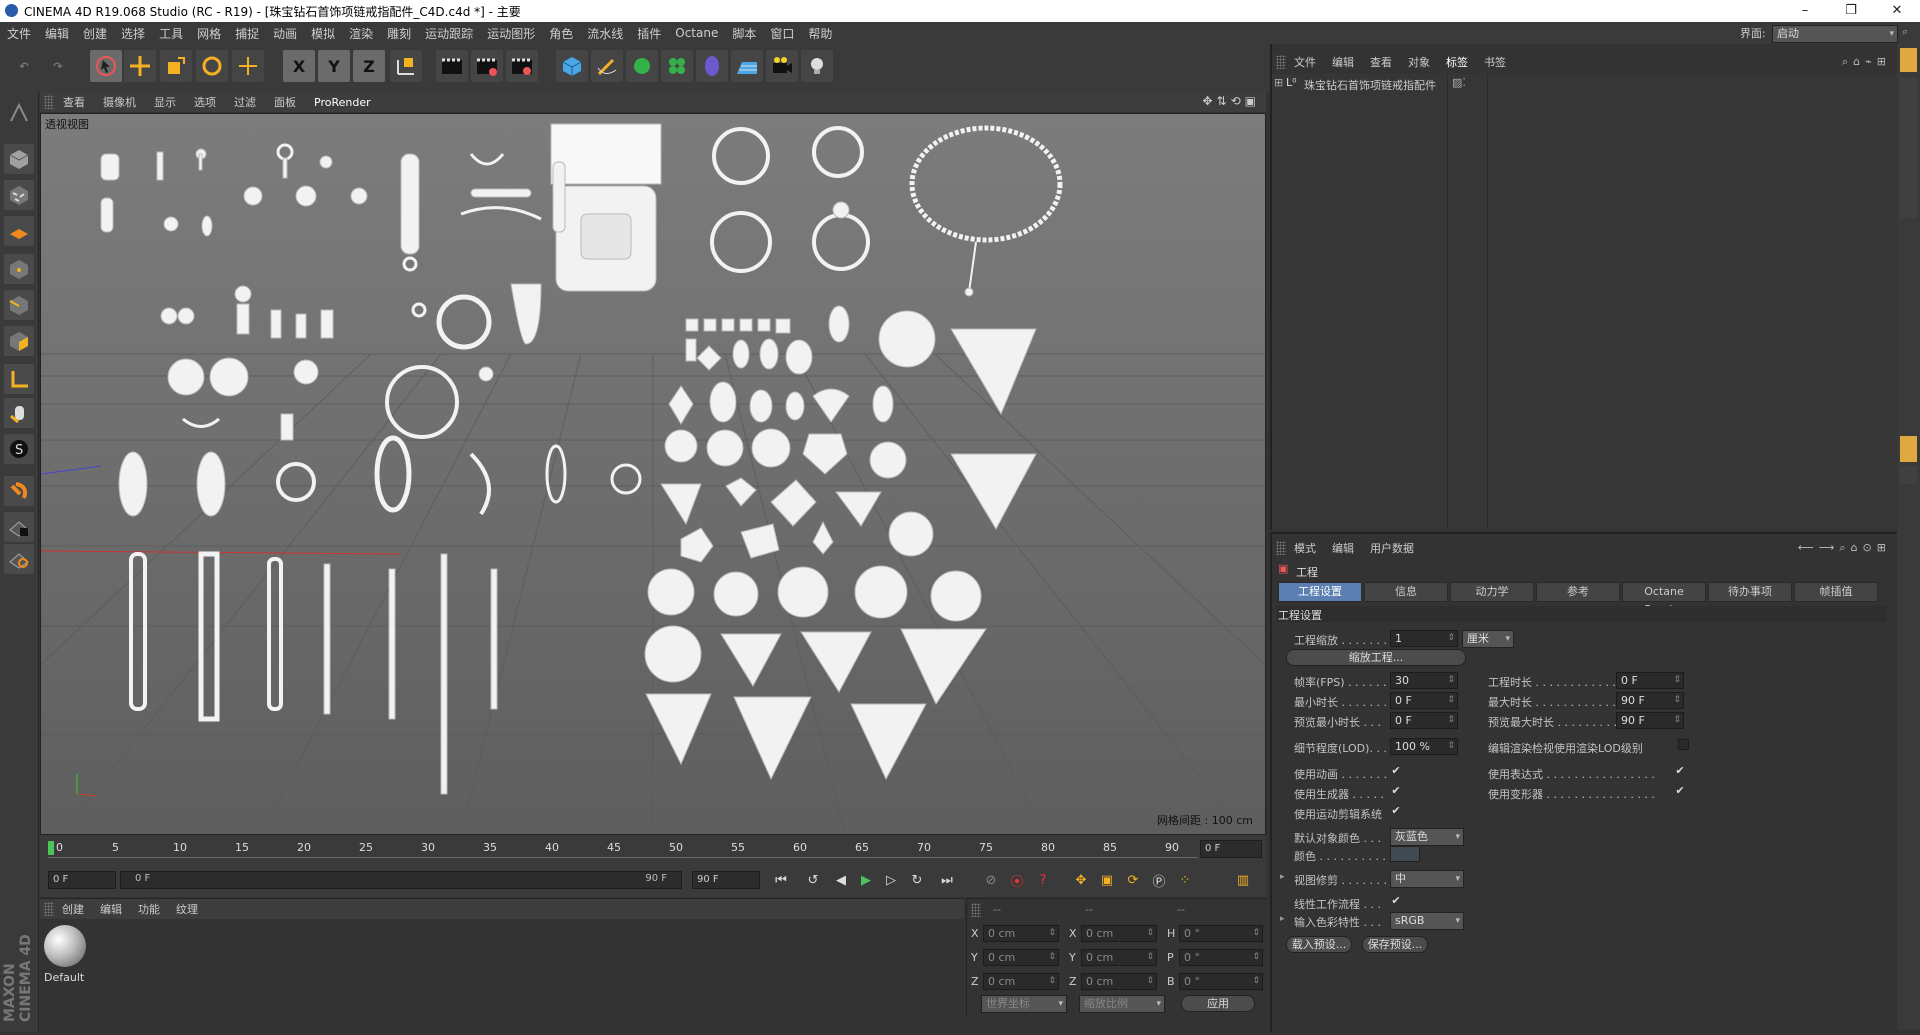 This screenshot has height=1035, width=1920. I want to click on menu-edit: 编辑, so click(57, 33).